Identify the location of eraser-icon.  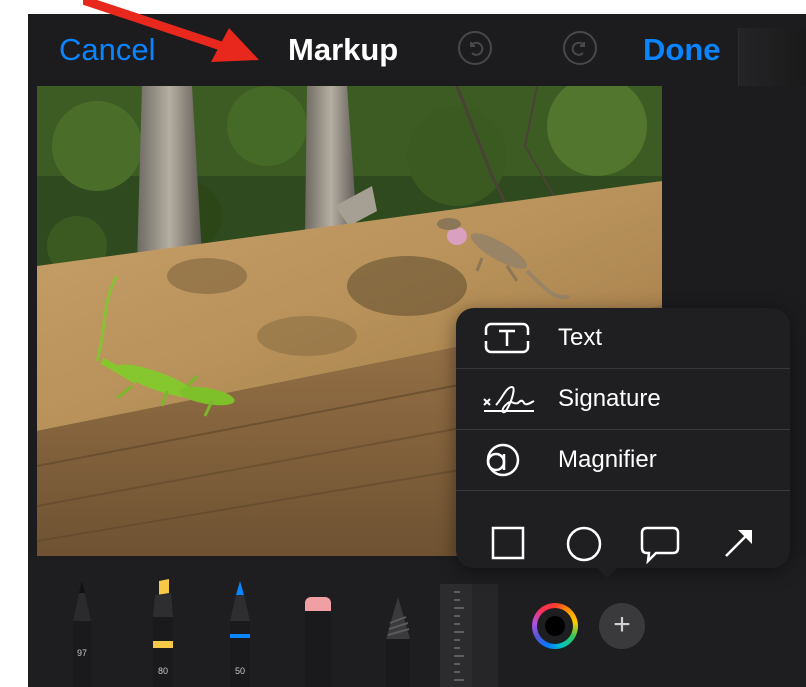
(318, 642).